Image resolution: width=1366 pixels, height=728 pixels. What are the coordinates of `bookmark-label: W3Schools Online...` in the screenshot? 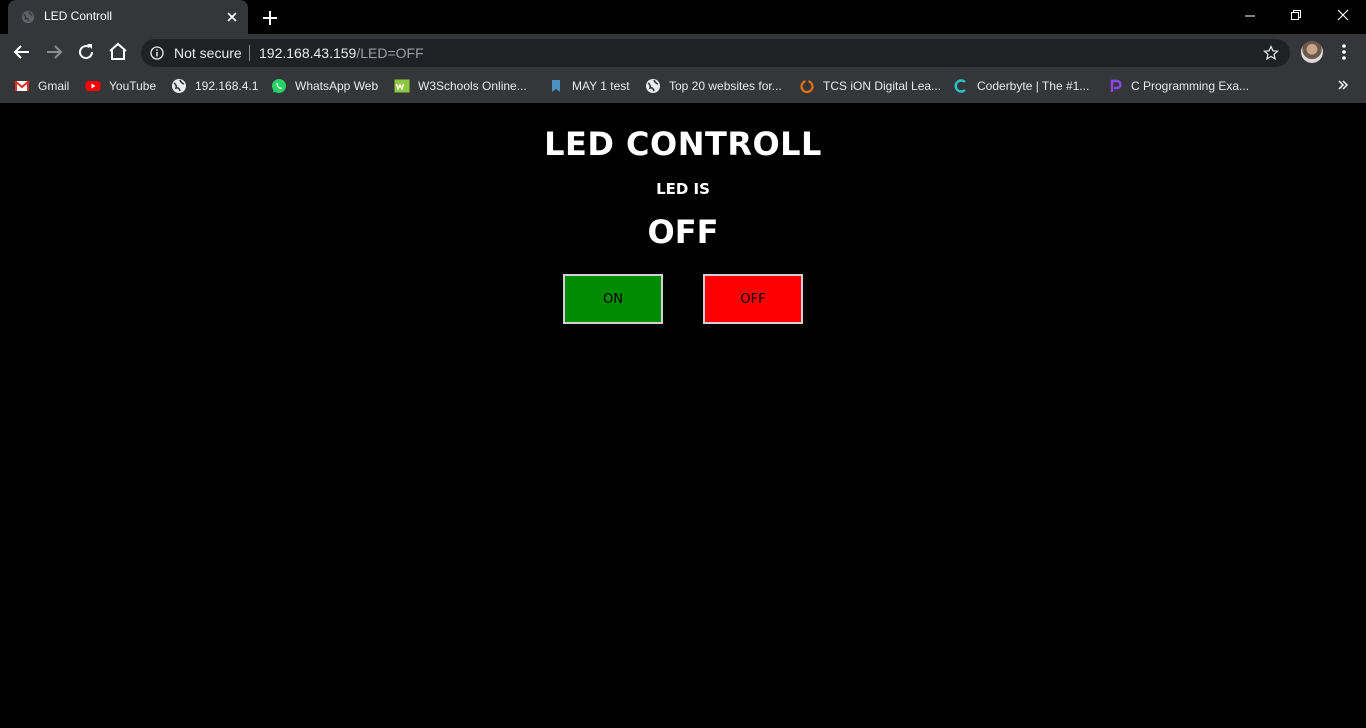 It's located at (472, 86).